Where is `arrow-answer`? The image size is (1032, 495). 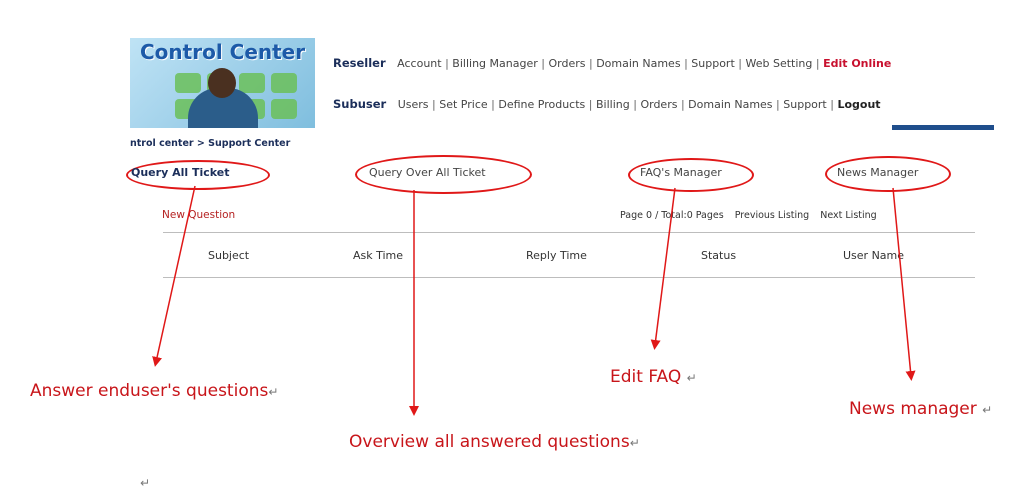
arrow-answer is located at coordinates (174, 276).